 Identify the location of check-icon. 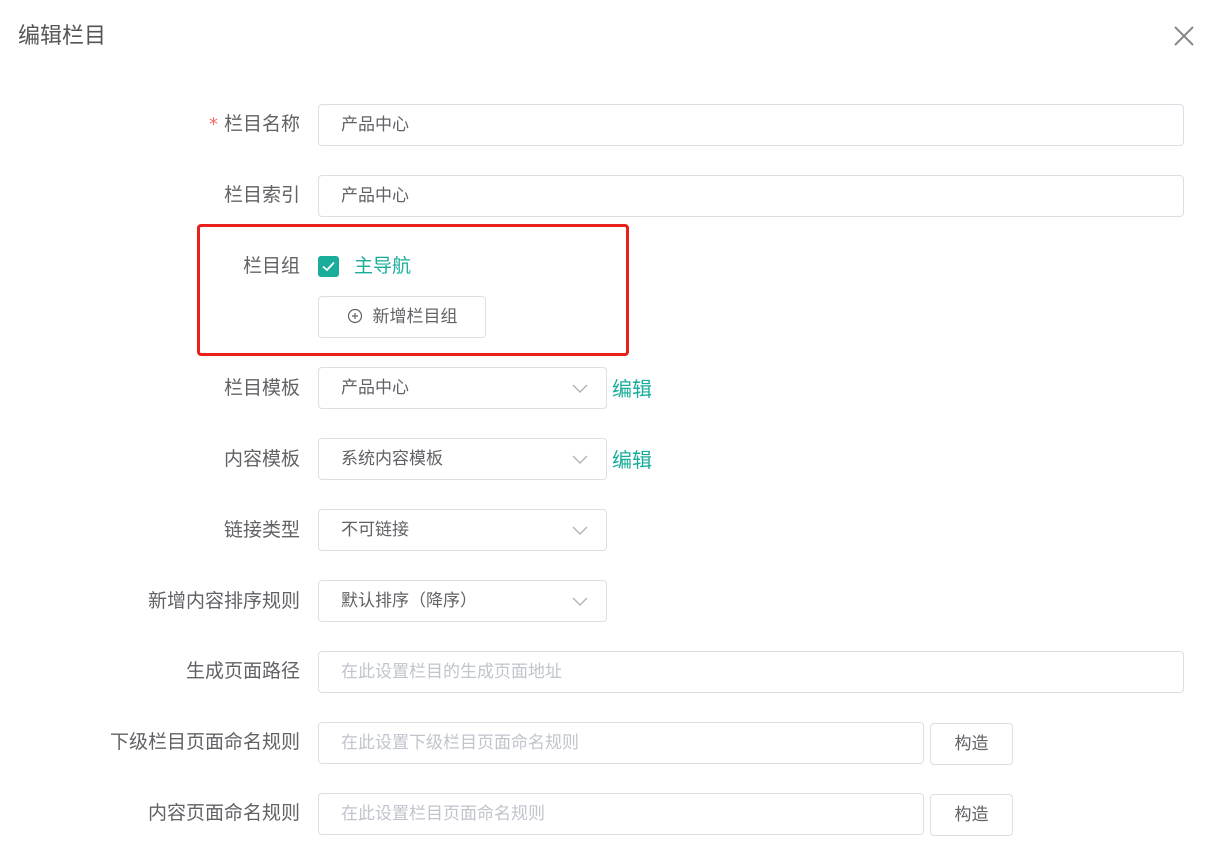
(328, 266).